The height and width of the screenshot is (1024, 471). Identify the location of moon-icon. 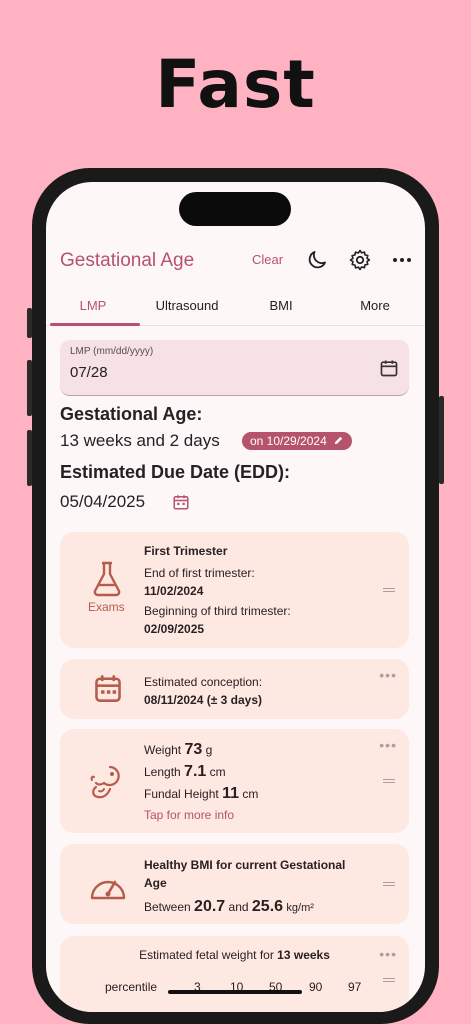
(317, 260).